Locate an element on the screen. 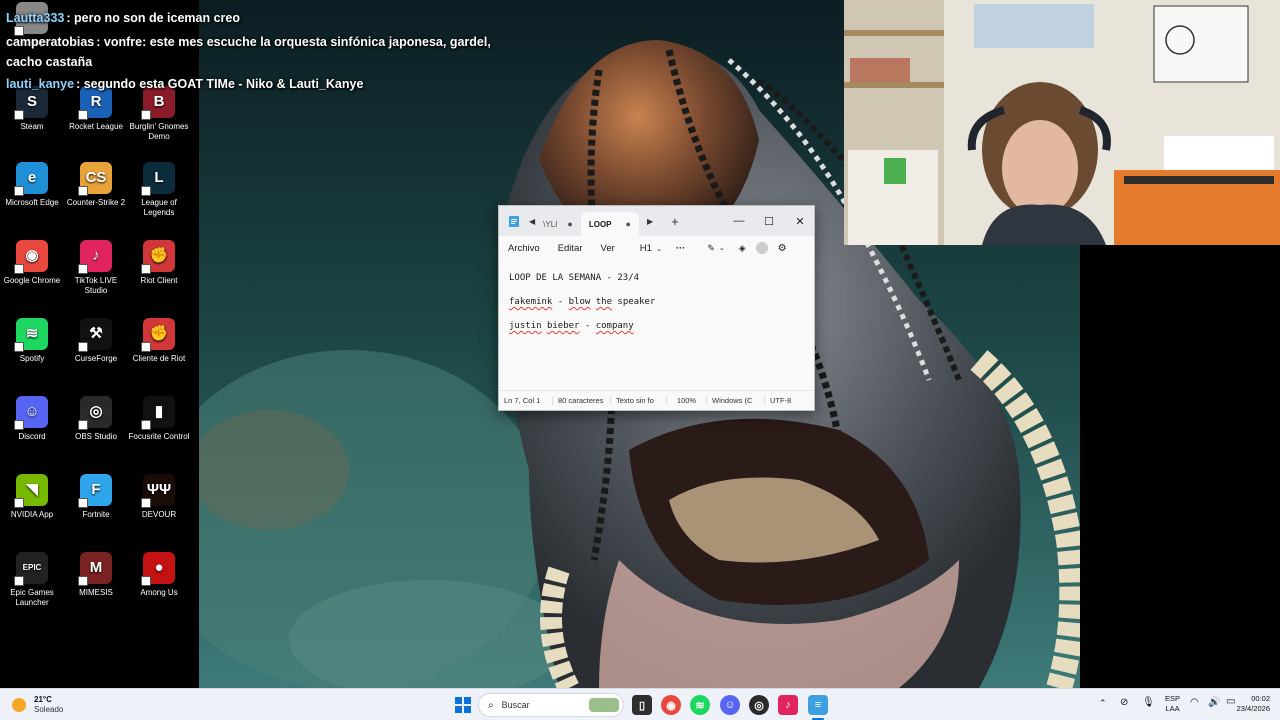 The image size is (1280, 720). chat-username: lauti_kanye is located at coordinates (40, 84).